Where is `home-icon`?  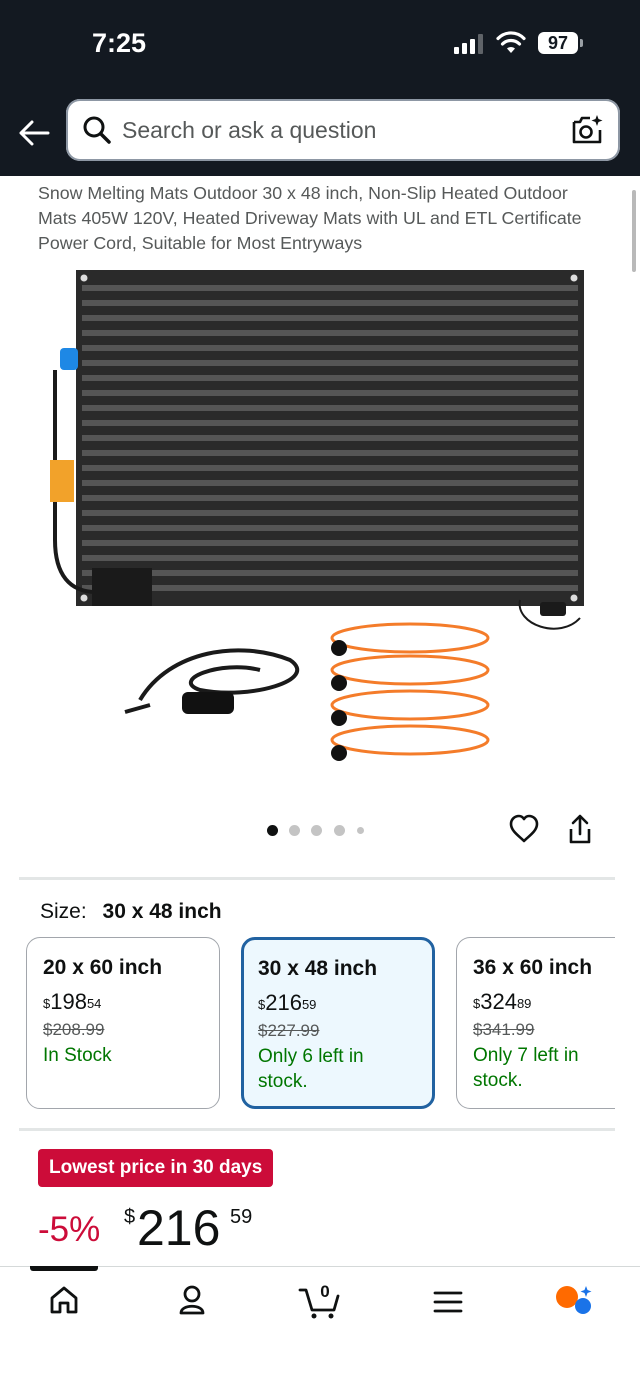 home-icon is located at coordinates (64, 1300).